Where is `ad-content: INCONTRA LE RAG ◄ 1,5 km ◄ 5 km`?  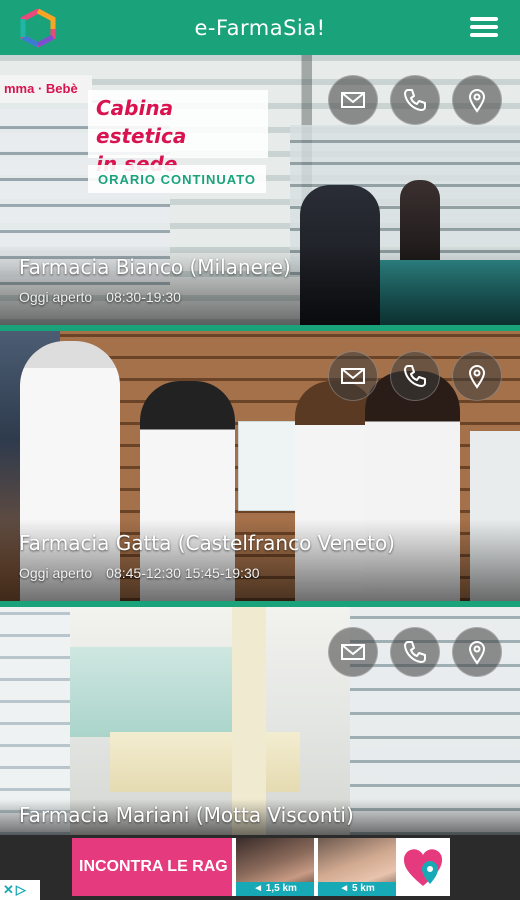 ad-content: INCONTRA LE RAG ◄ 1,5 km ◄ 5 km is located at coordinates (261, 867).